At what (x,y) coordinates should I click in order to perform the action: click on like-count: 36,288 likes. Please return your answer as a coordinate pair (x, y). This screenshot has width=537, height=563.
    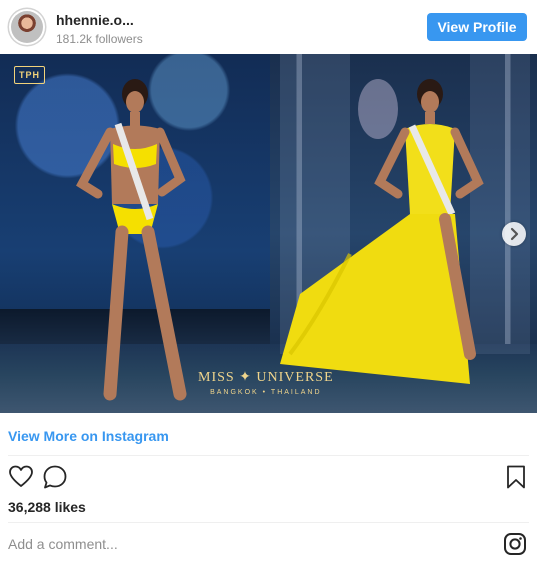
    Looking at the image, I should click on (47, 507).